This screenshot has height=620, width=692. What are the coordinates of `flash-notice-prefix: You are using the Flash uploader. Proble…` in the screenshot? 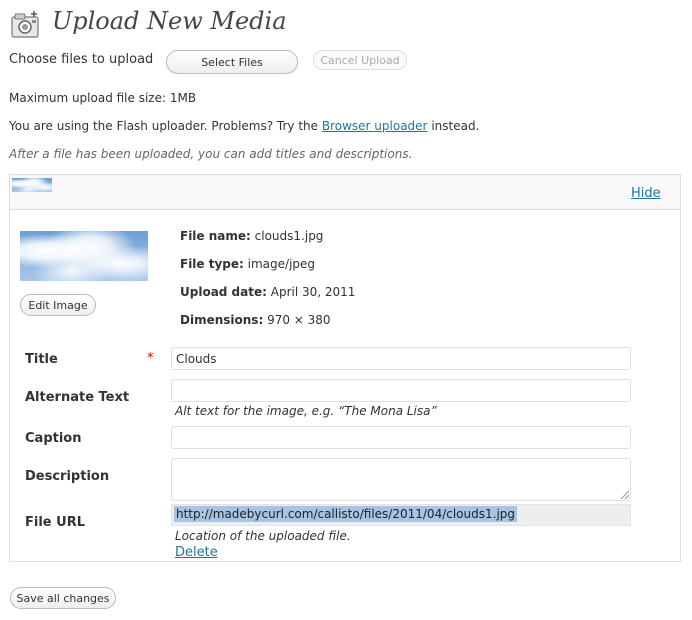 It's located at (165, 126).